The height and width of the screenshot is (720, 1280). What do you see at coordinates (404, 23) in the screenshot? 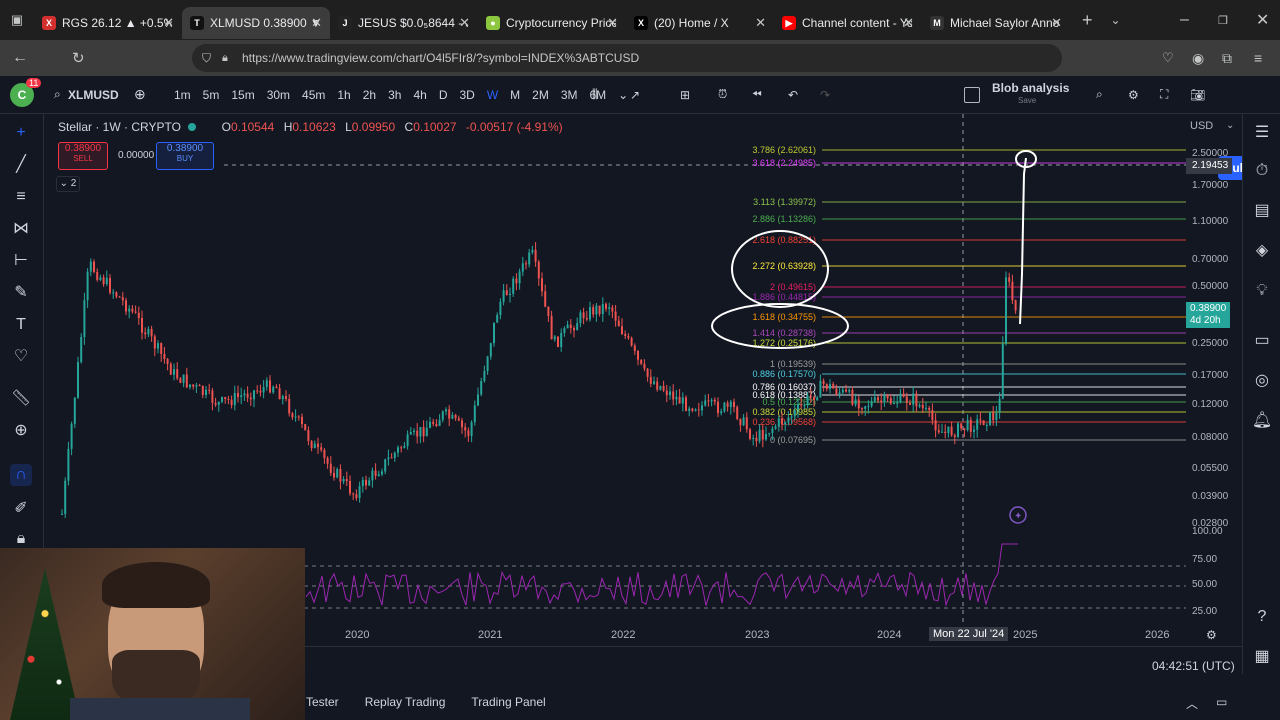
I see `browser-tab: J JESUS $0.0₅8644 - Jesu✕` at bounding box center [404, 23].